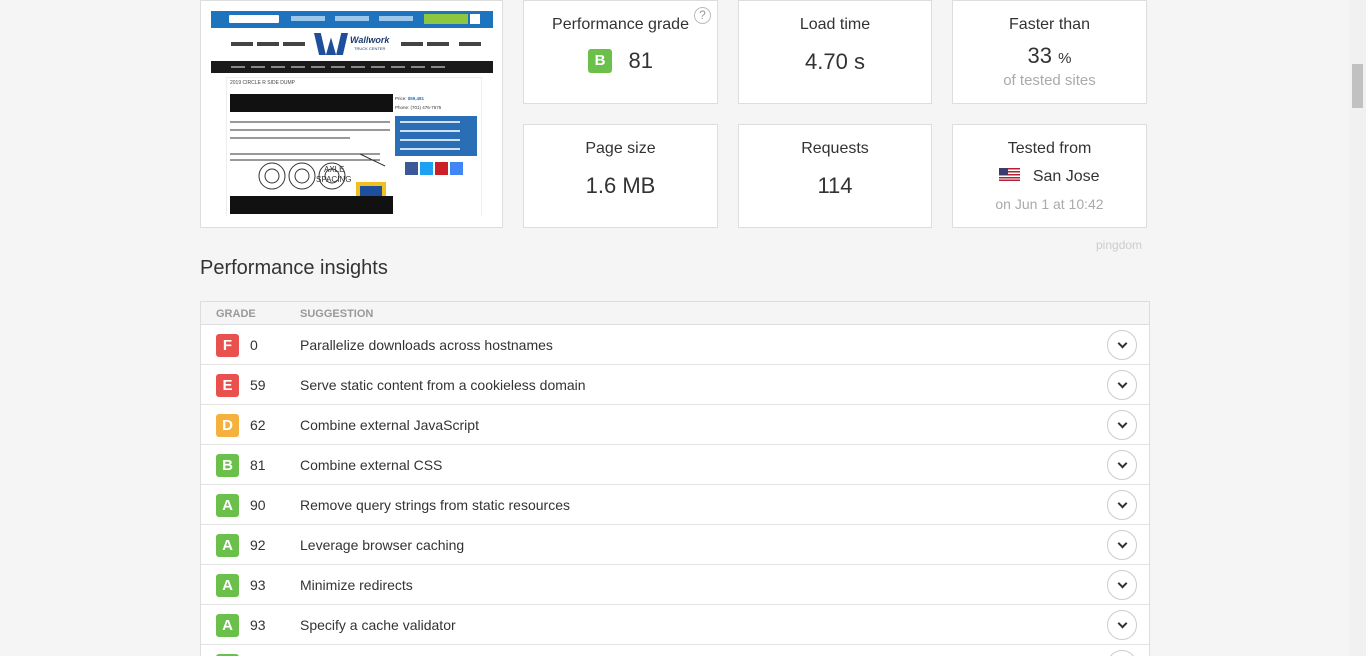 Image resolution: width=1366 pixels, height=656 pixels. I want to click on load-time-label: Load time, so click(835, 24).